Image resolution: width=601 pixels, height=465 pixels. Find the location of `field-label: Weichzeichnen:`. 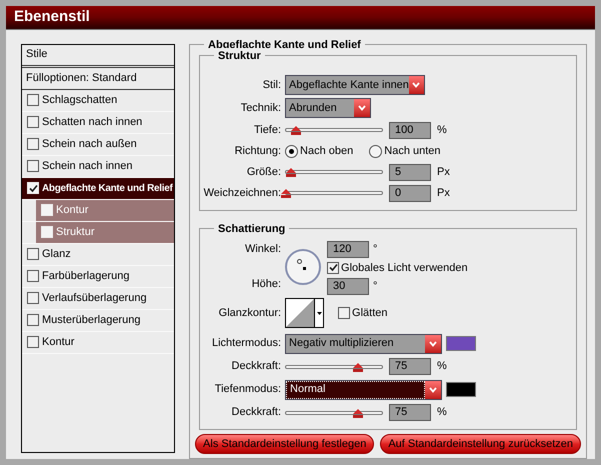

field-label: Weichzeichnen: is located at coordinates (242, 193).